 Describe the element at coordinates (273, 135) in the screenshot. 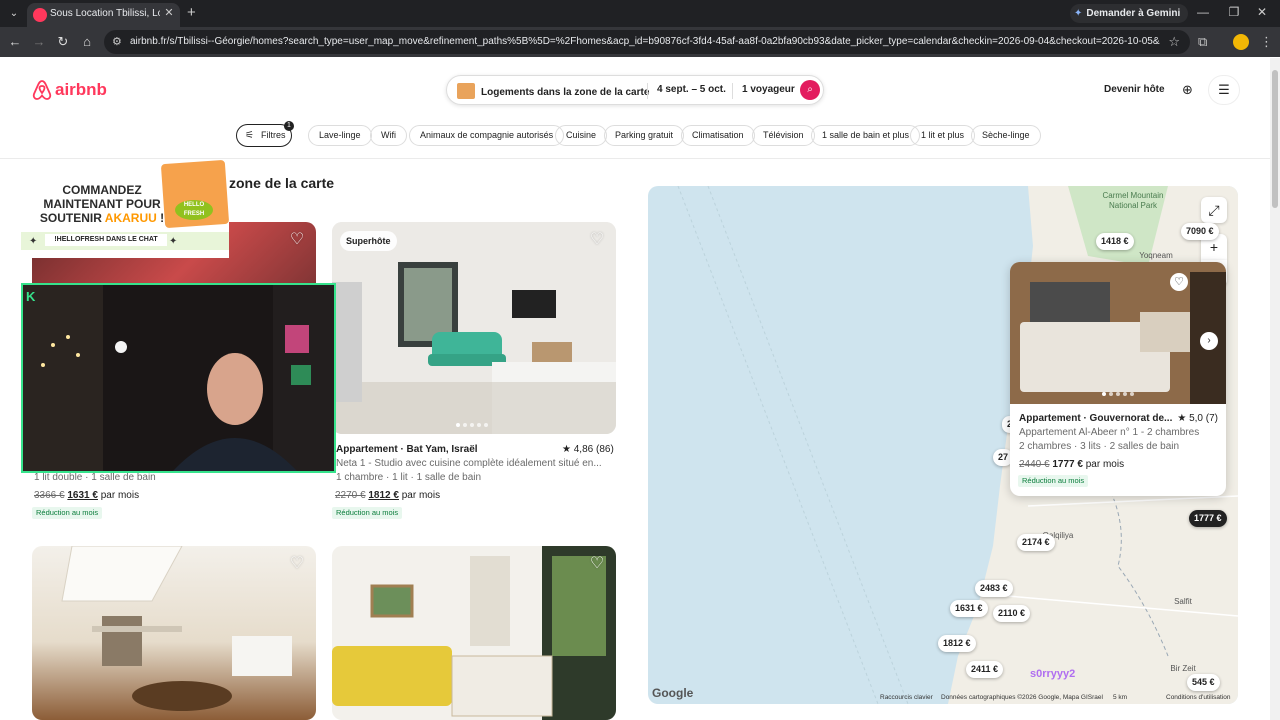

I see `filters-label: Filtres` at that location.